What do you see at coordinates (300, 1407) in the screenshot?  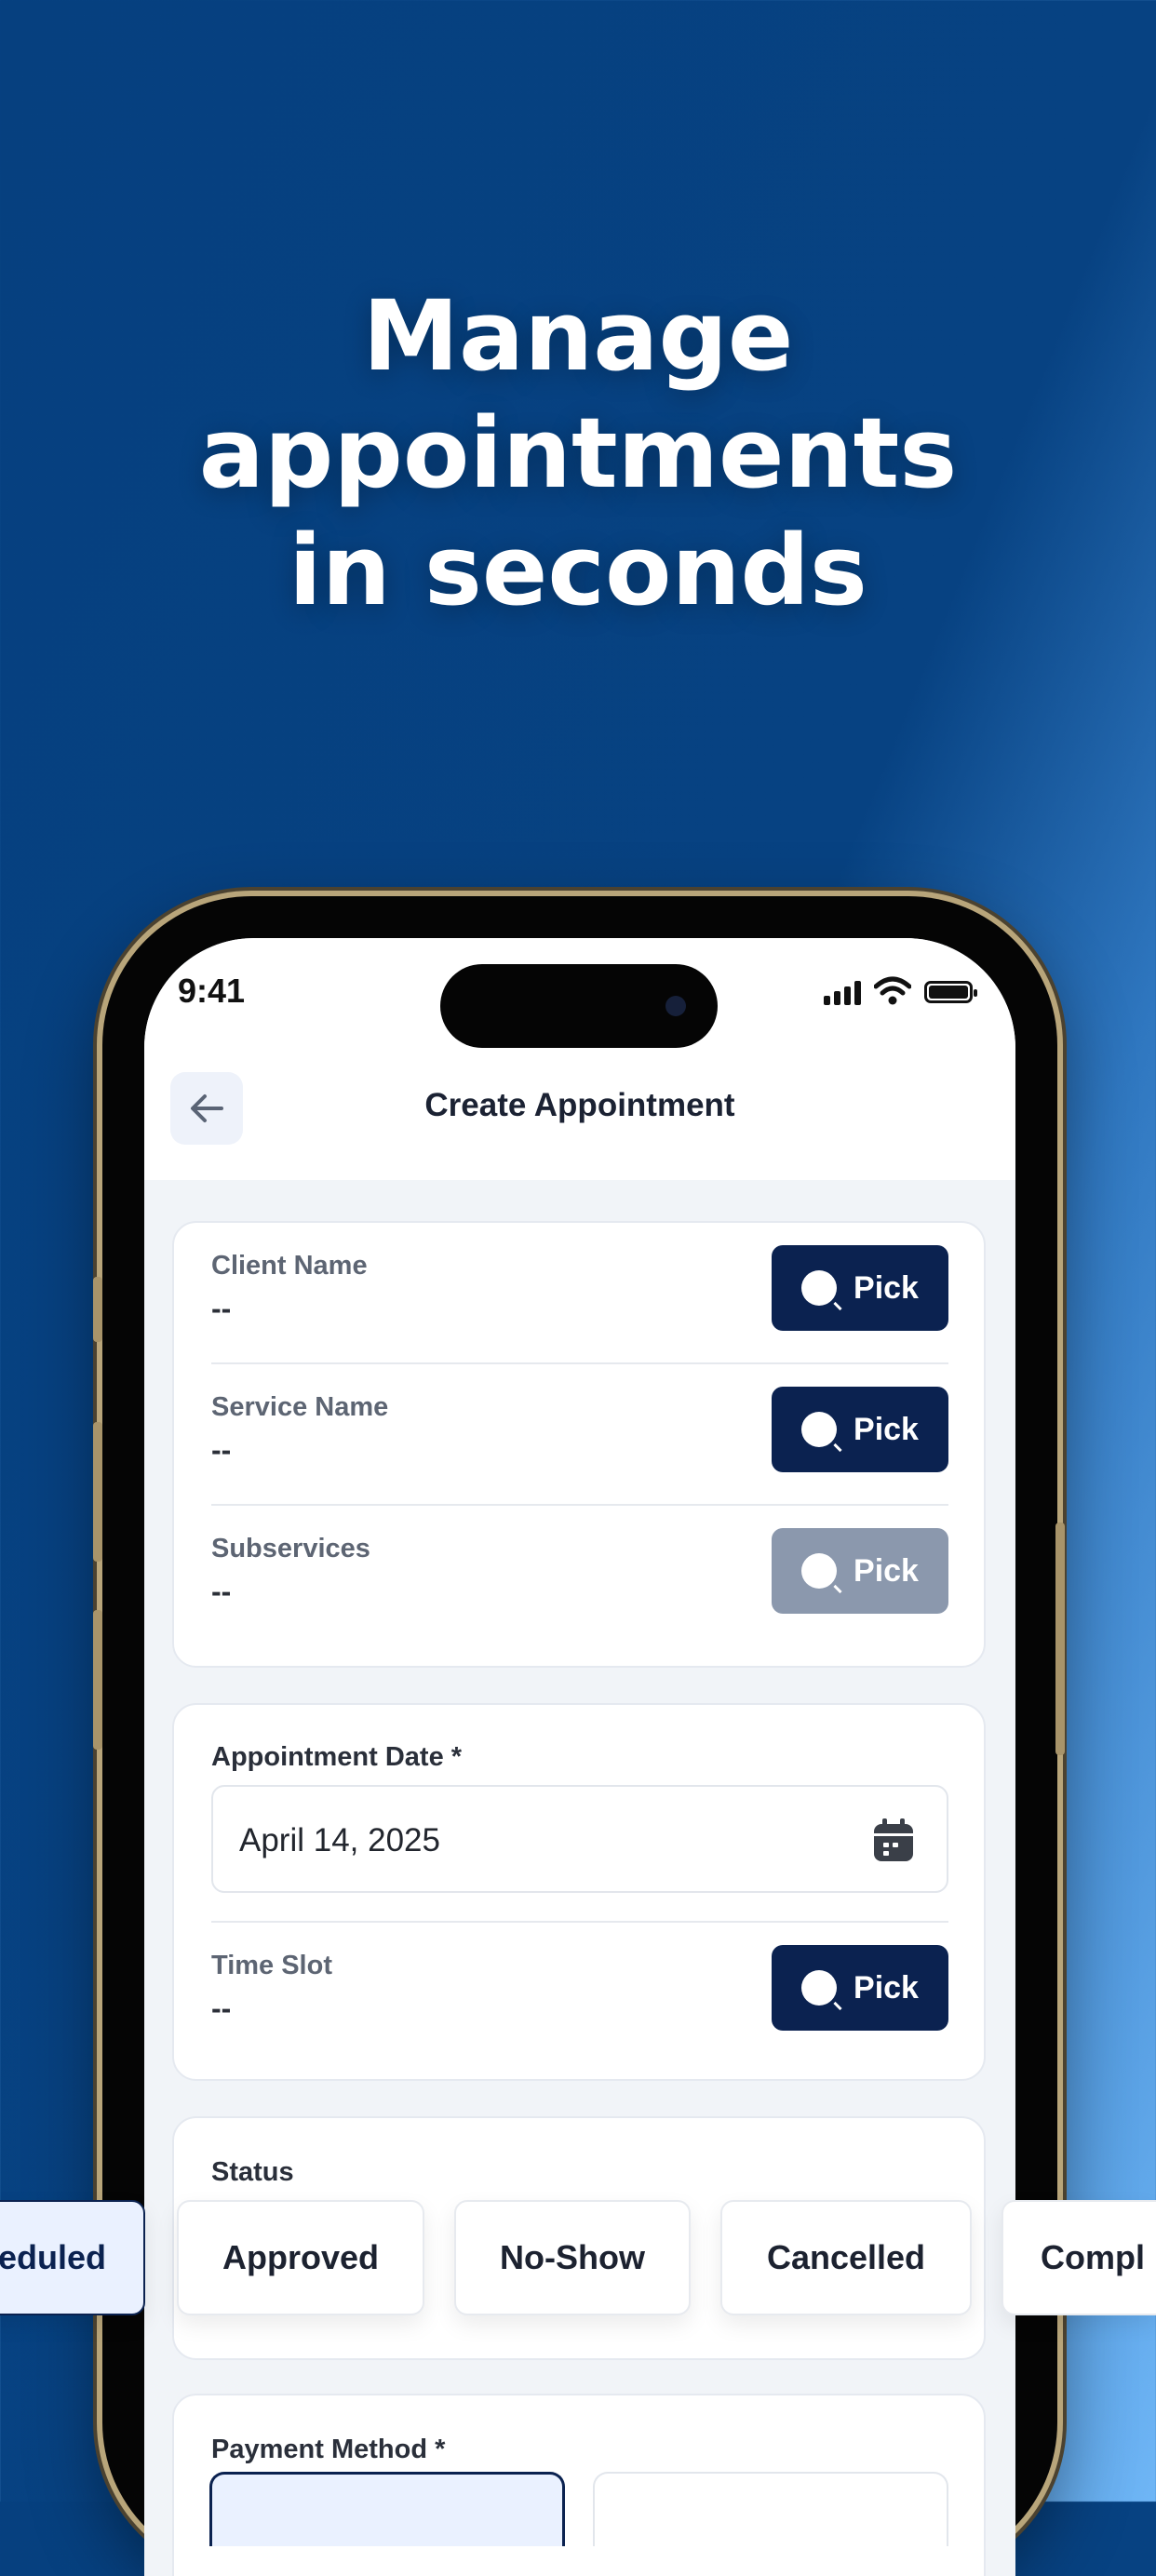 I see `service-label: Service Name` at bounding box center [300, 1407].